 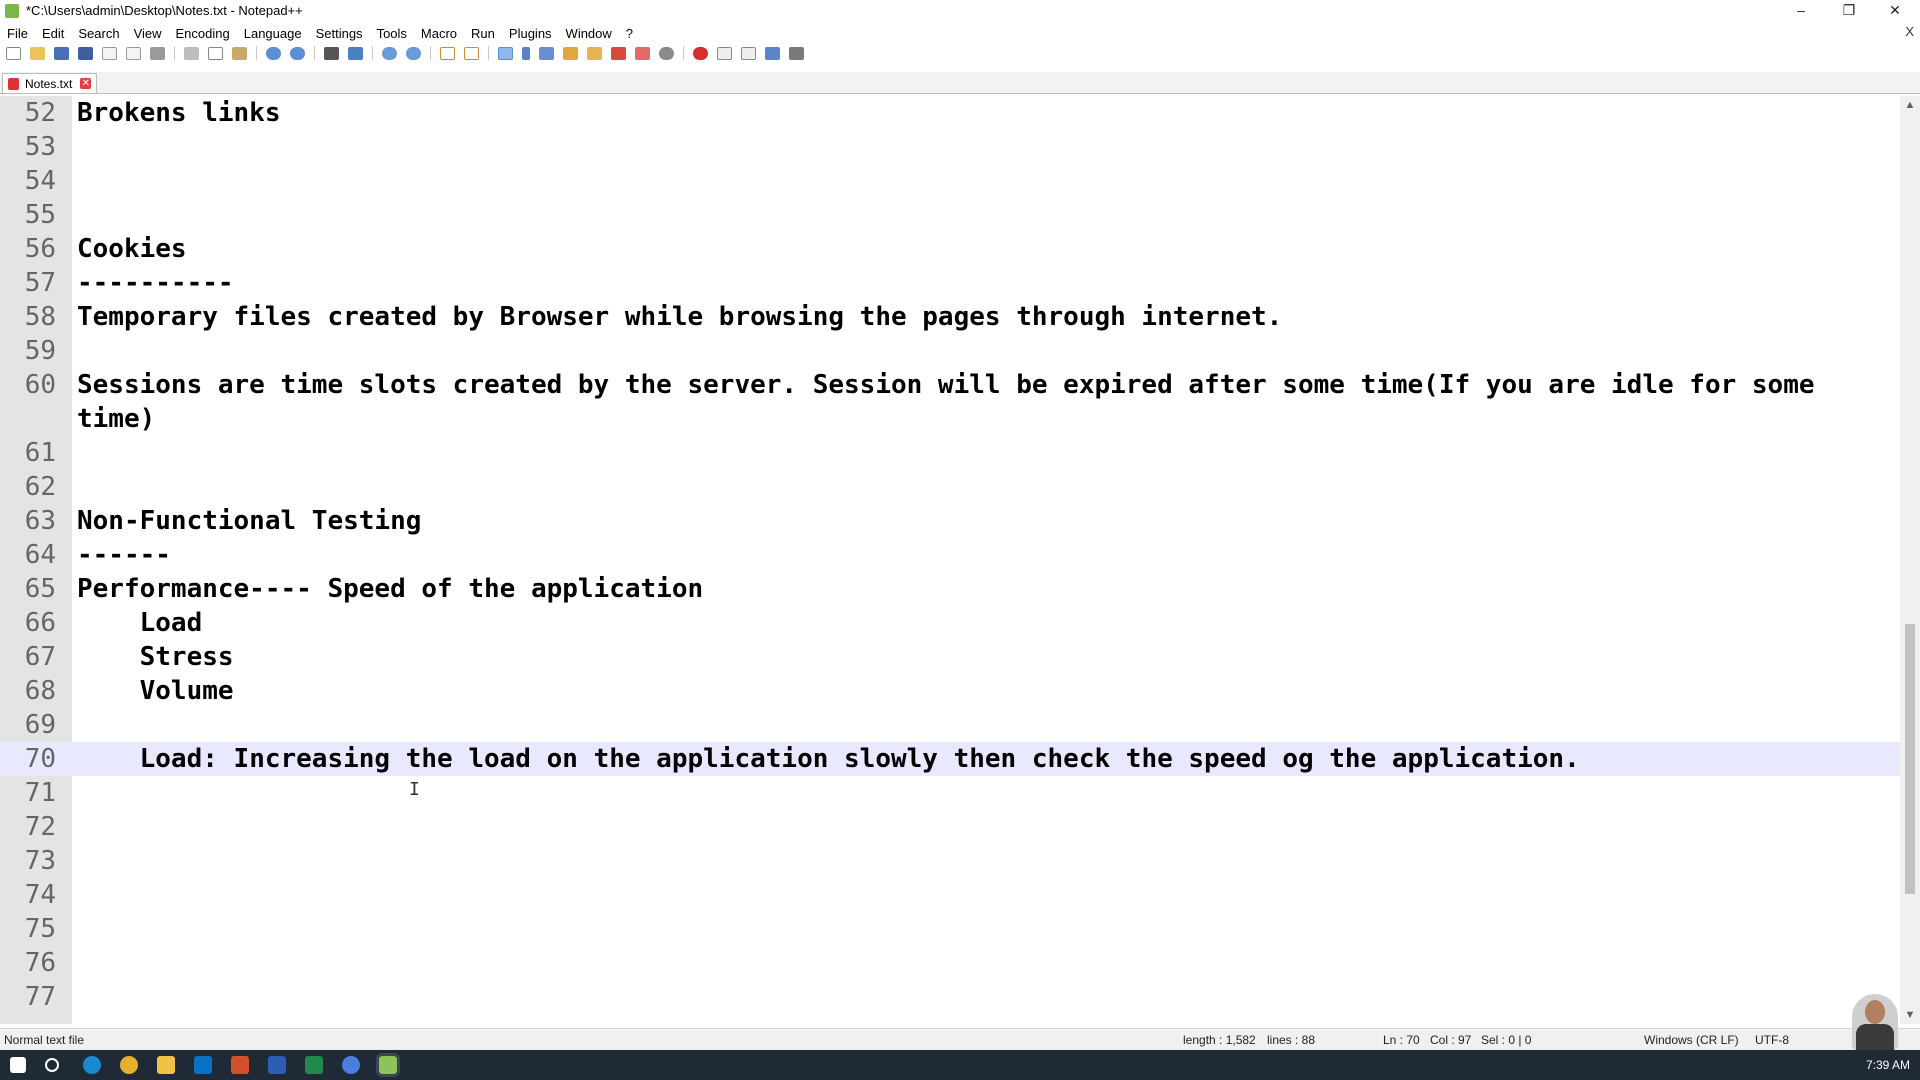 What do you see at coordinates (240, 1065) in the screenshot?
I see `powerpoint-icon` at bounding box center [240, 1065].